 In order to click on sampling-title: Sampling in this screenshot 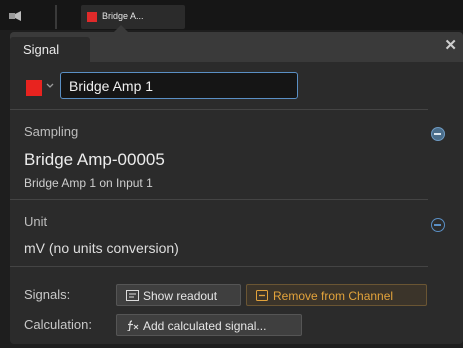, I will do `click(51, 131)`.